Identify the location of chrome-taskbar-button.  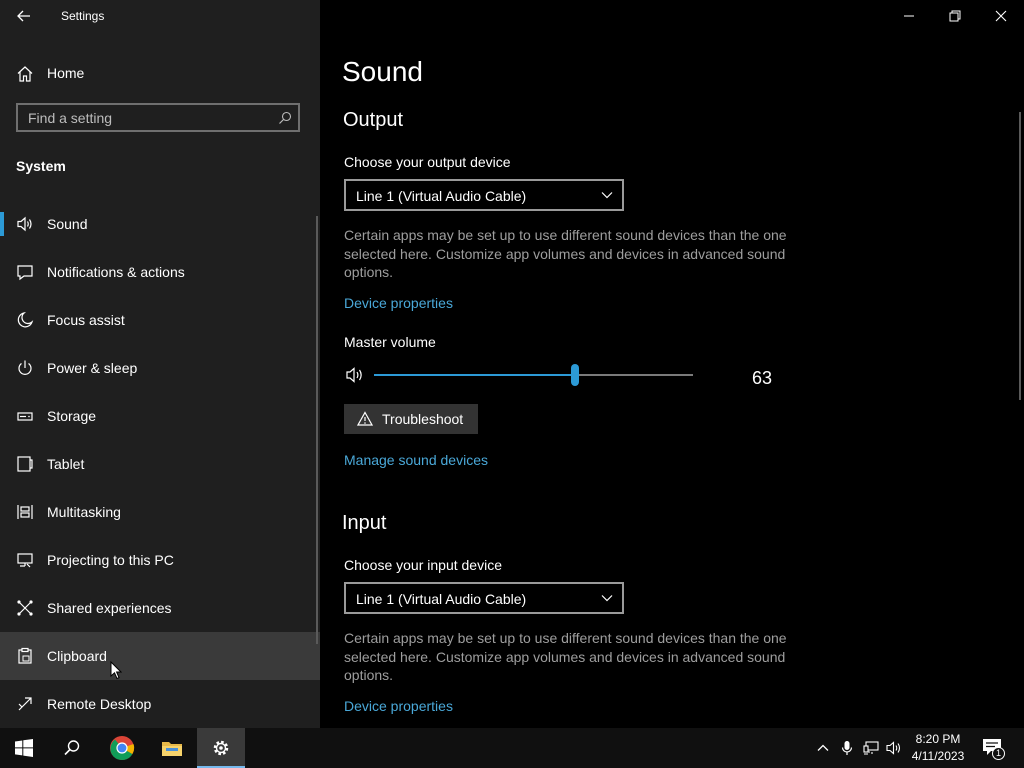
(122, 748).